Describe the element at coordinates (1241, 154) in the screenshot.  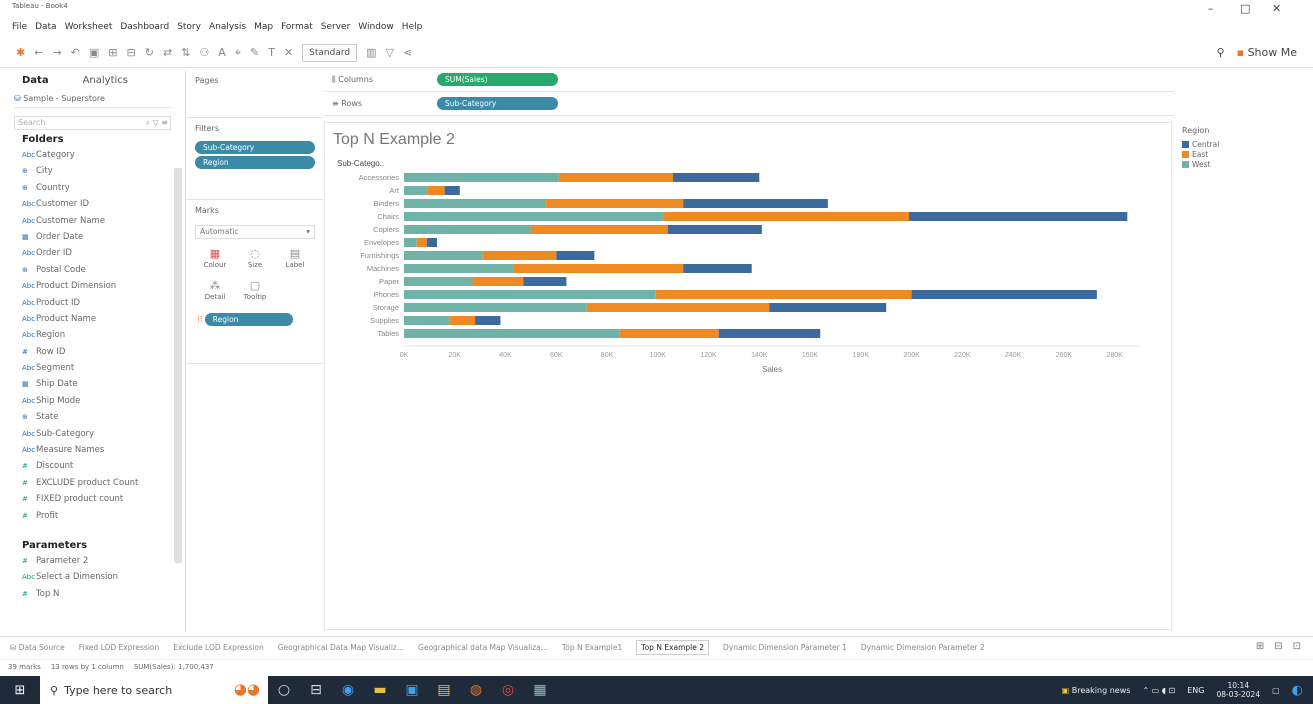
I see `legend-item-east: East` at that location.